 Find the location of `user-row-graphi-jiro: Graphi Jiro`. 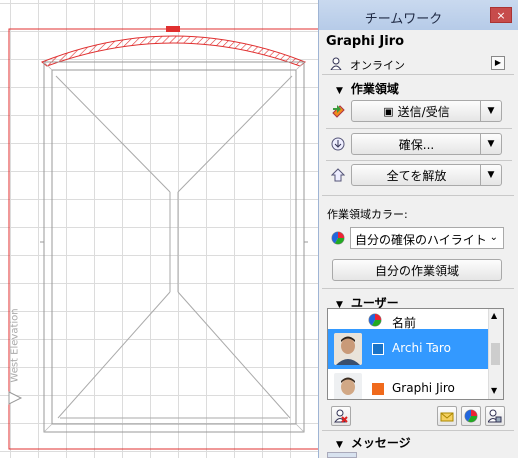

user-row-graphi-jiro: Graphi Jiro is located at coordinates (408, 384).